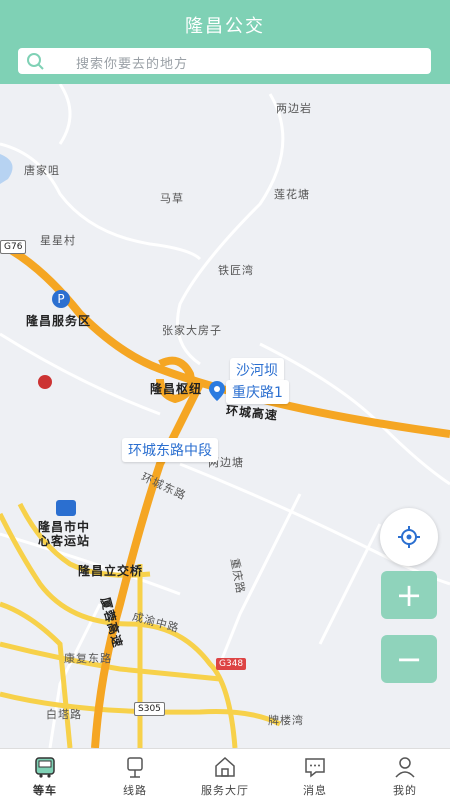 This screenshot has width=450, height=801. Describe the element at coordinates (170, 450) in the screenshot. I see `stop-callout: 环城东路中段` at that location.